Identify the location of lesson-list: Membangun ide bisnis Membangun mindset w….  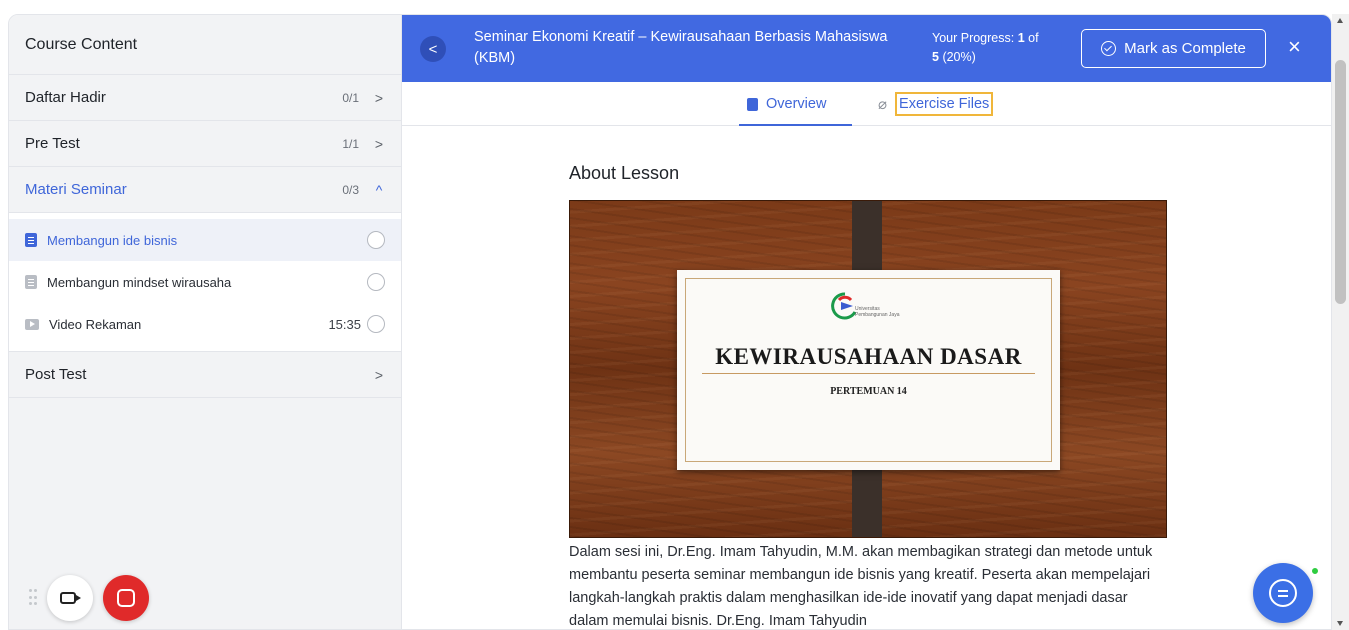
(205, 282).